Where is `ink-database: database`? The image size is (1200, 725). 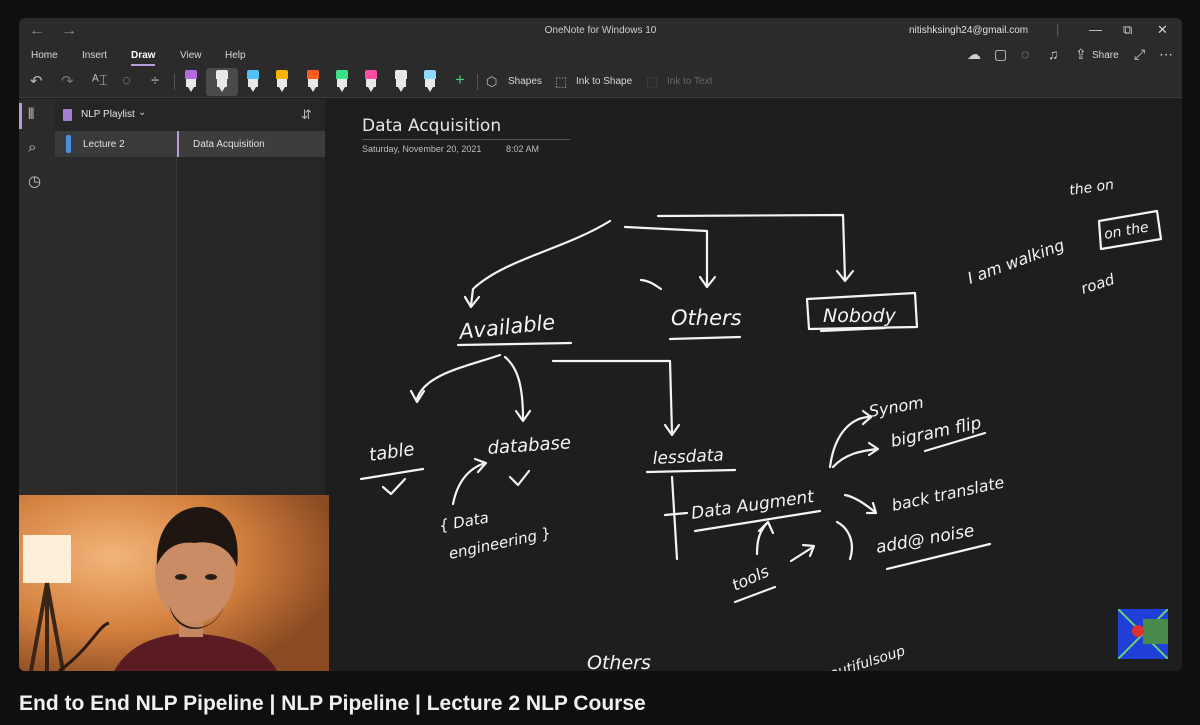
ink-database: database is located at coordinates (529, 445).